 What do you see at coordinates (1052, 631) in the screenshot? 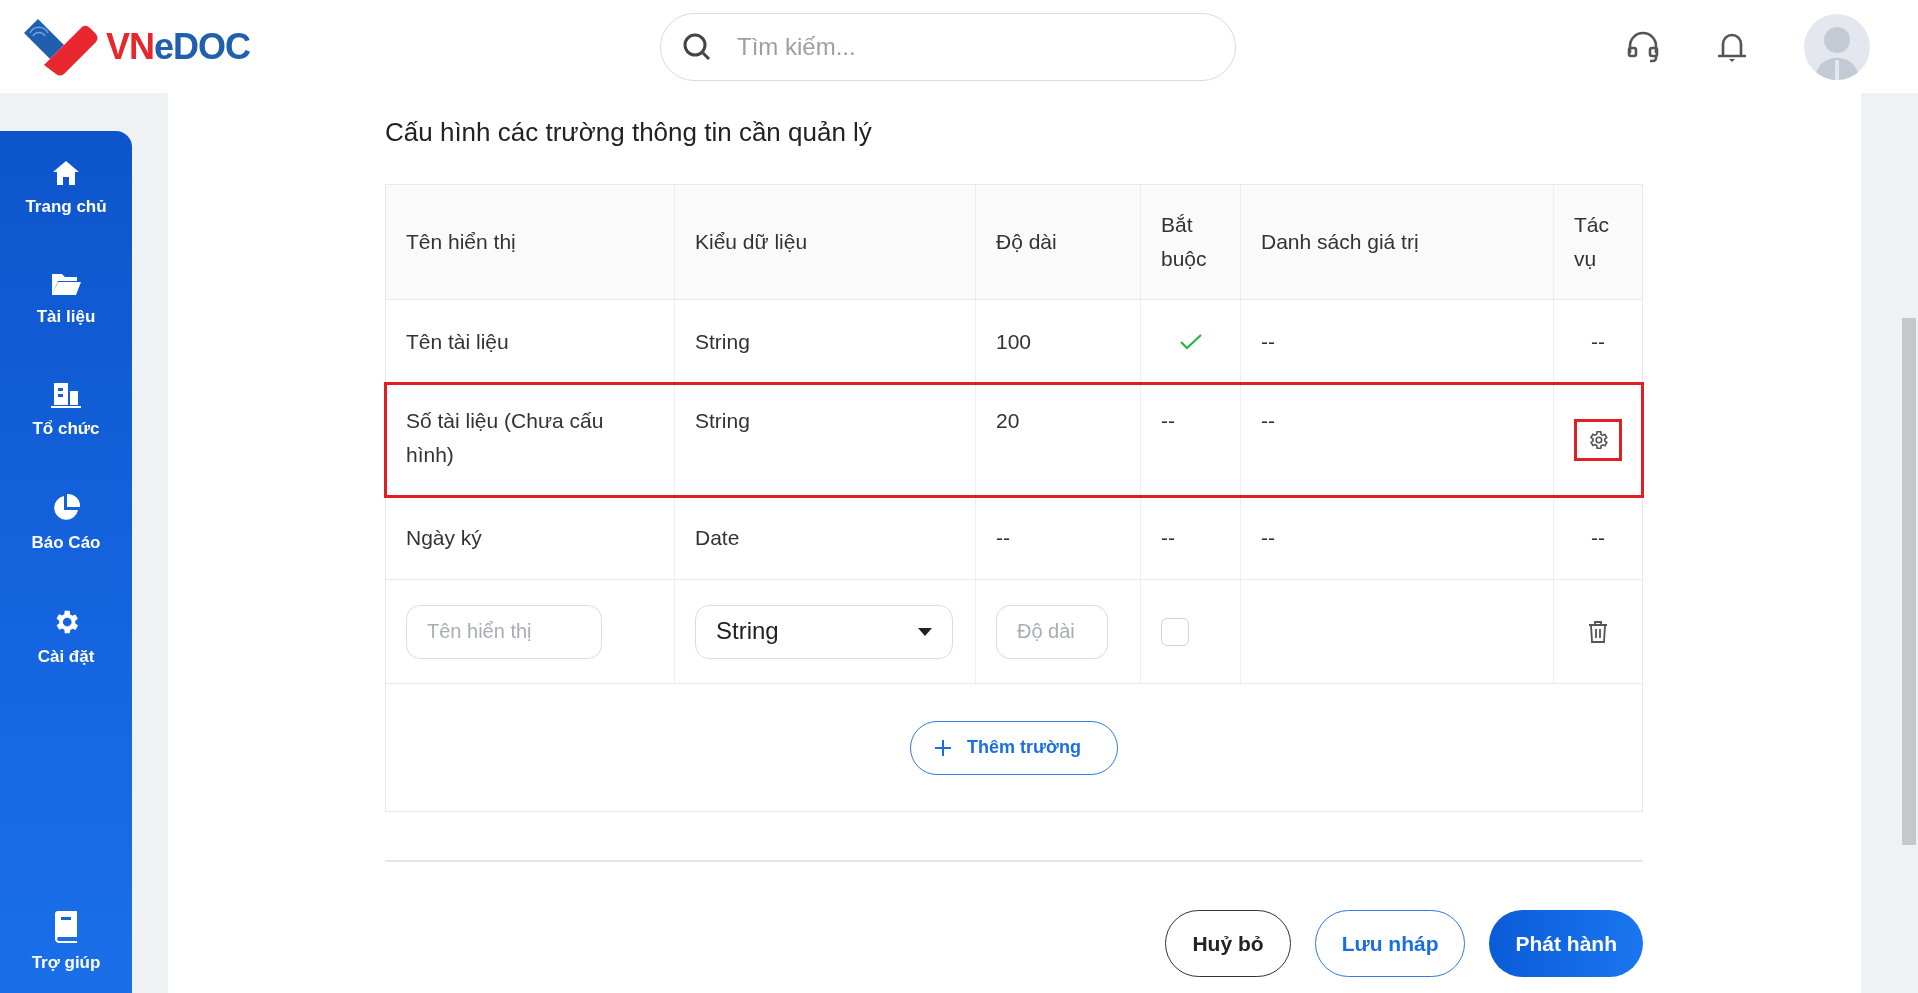
I see `length-input: Độ dài` at bounding box center [1052, 631].